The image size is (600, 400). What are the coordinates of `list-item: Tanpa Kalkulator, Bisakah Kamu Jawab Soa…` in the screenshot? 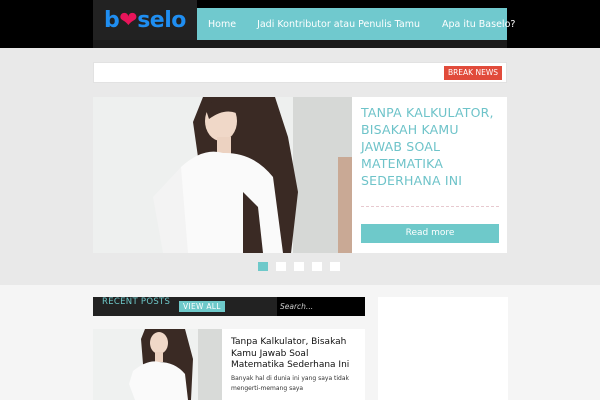 It's located at (229, 364).